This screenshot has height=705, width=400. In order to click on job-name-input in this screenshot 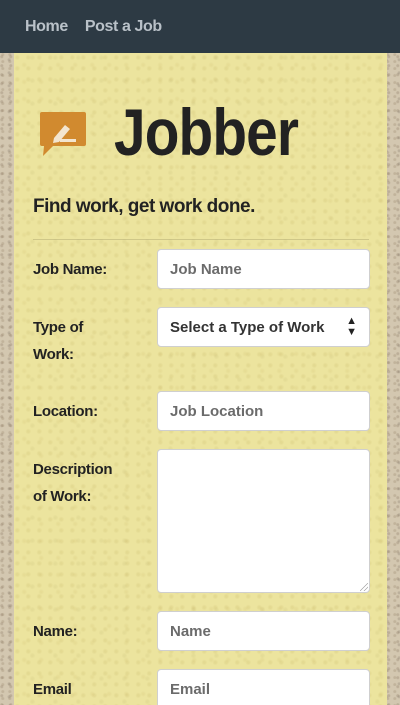, I will do `click(263, 269)`.